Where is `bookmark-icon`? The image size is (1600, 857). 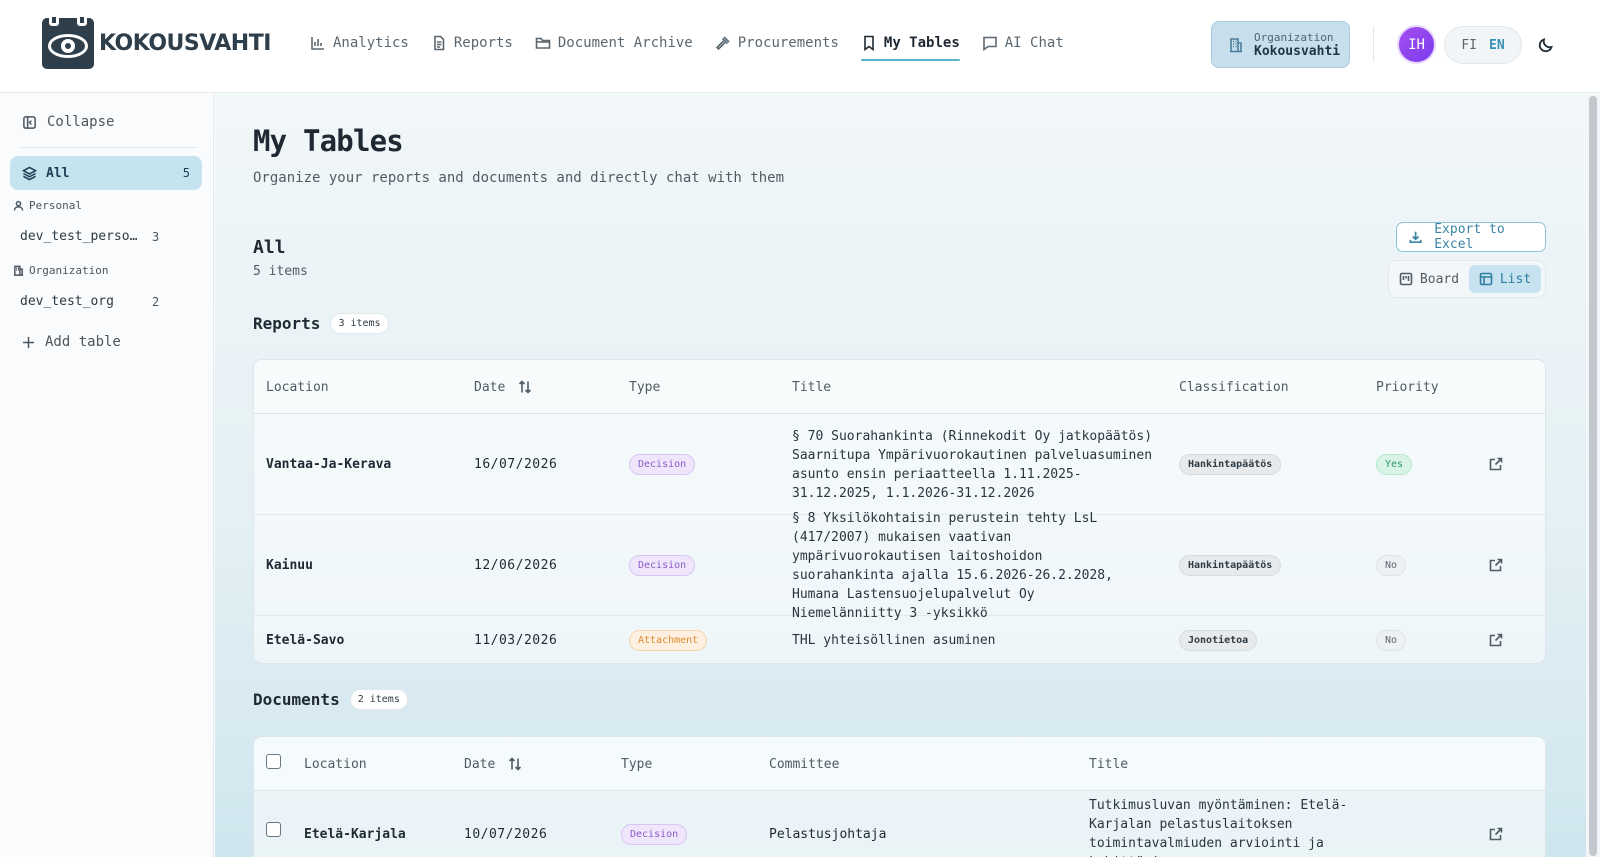
bookmark-icon is located at coordinates (869, 43).